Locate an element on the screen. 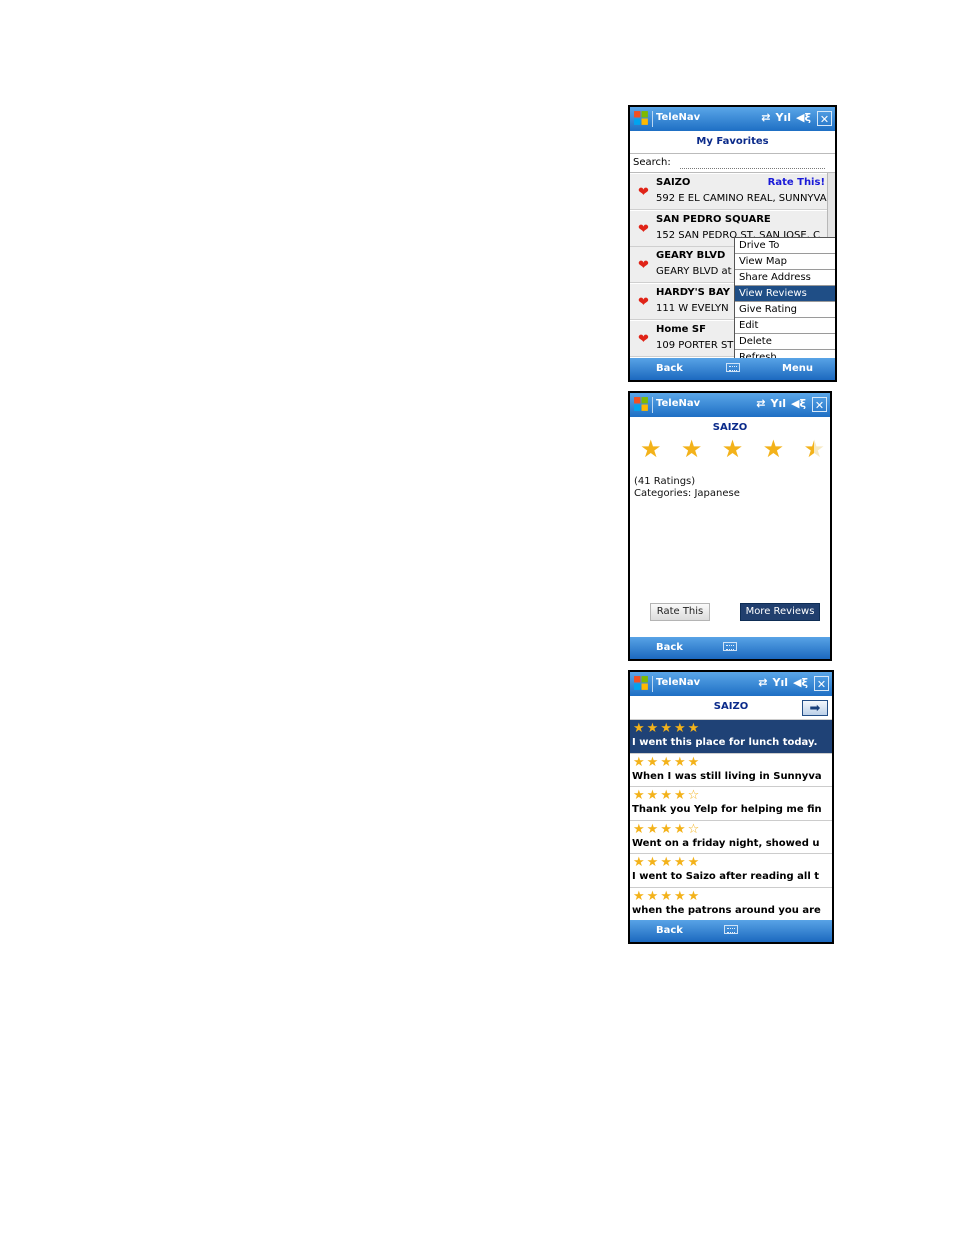 This screenshot has height=1235, width=954. review-row: ★★★★★ When I was still living in Sunnyva is located at coordinates (731, 769).